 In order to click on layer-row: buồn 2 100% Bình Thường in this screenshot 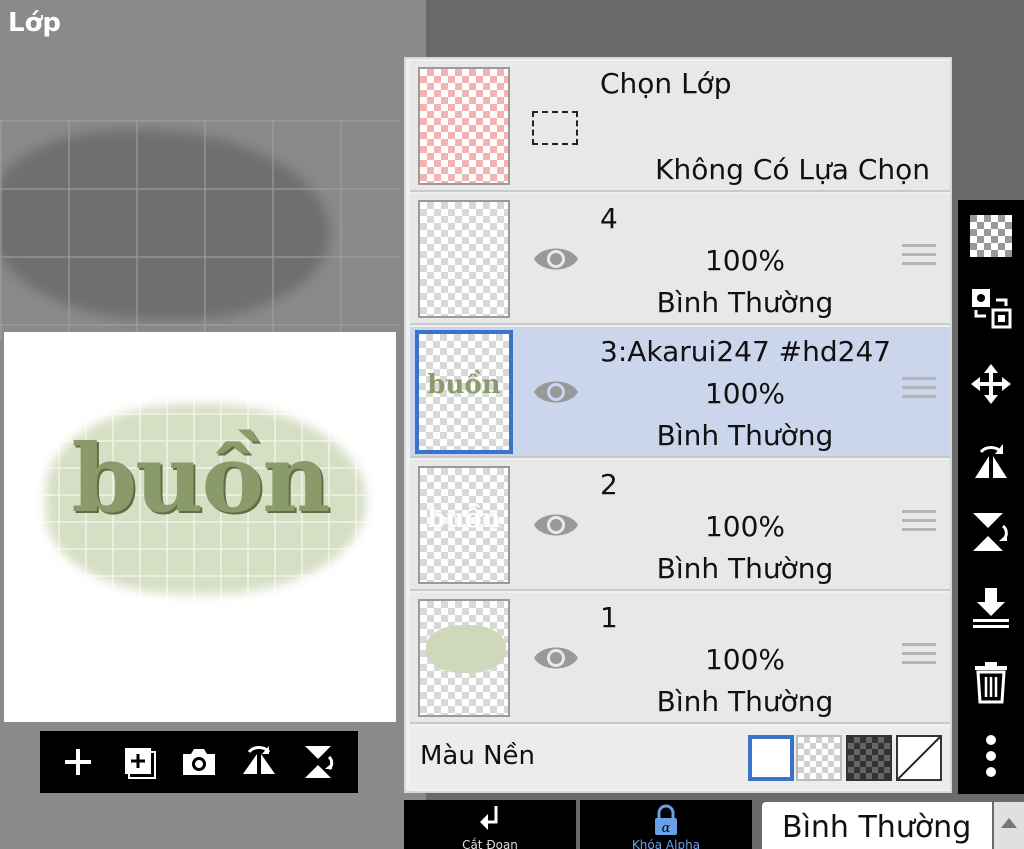, I will do `click(680, 525)`.